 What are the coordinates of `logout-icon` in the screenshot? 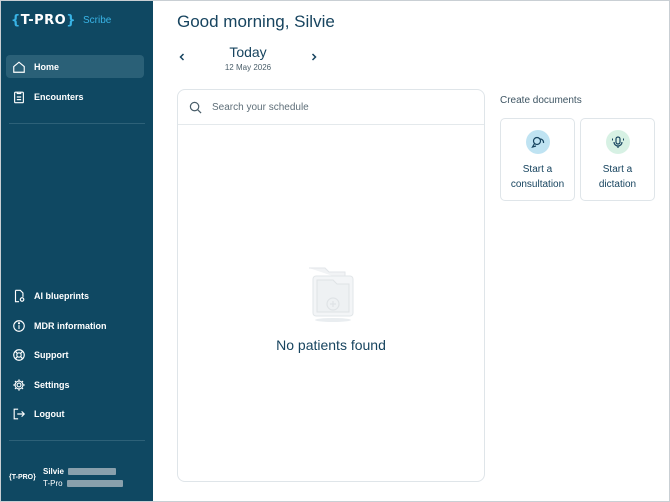 It's located at (19, 414).